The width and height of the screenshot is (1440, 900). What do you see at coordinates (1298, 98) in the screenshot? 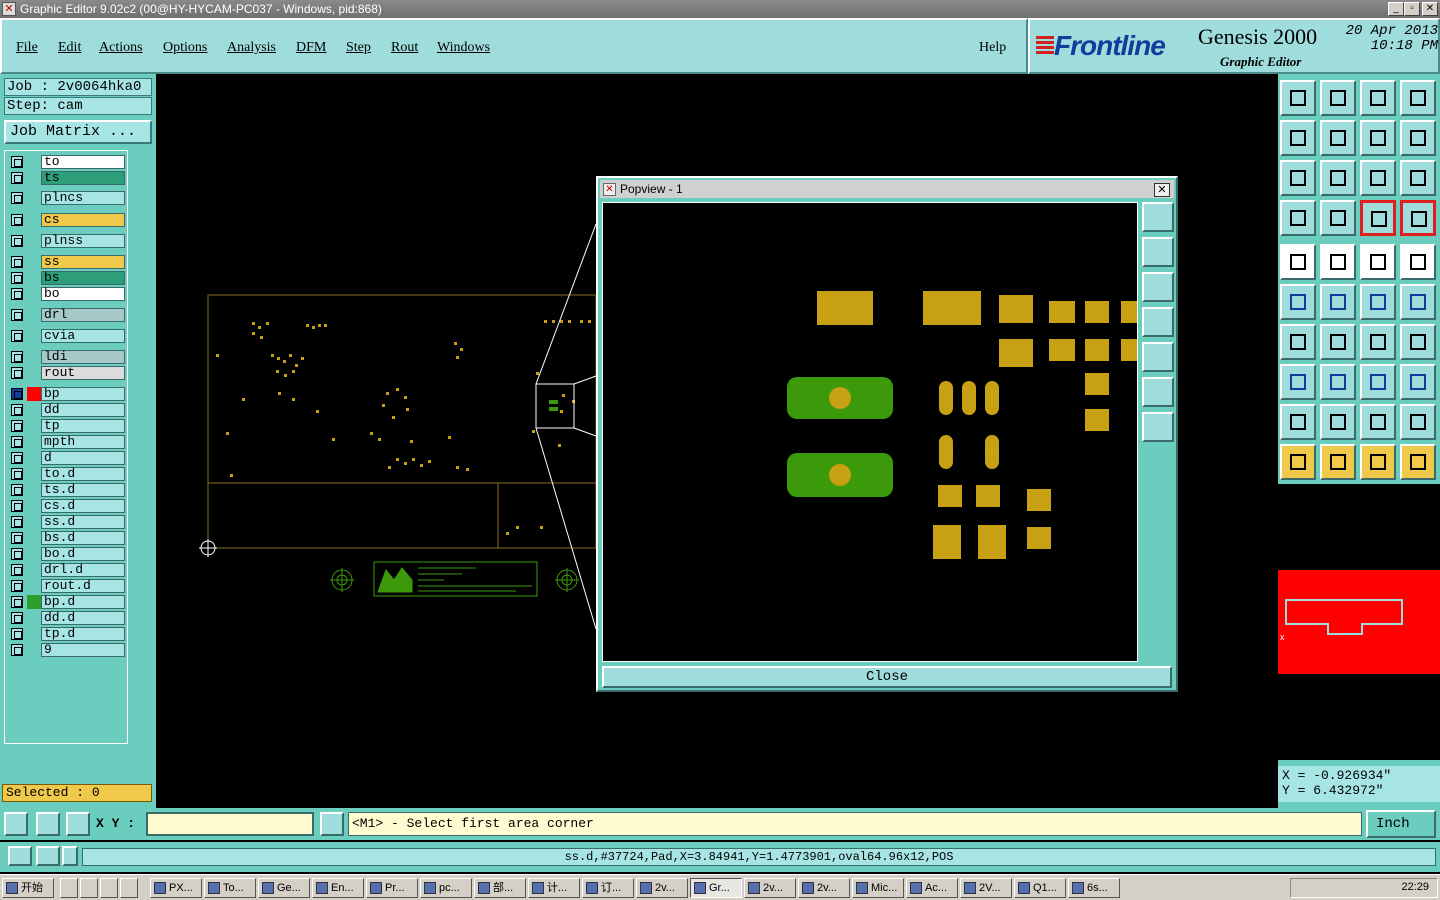
I see `zoom-home-icon` at bounding box center [1298, 98].